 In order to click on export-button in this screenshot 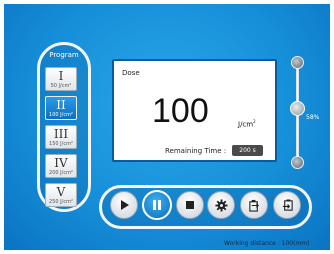, I will do `click(254, 205)`.